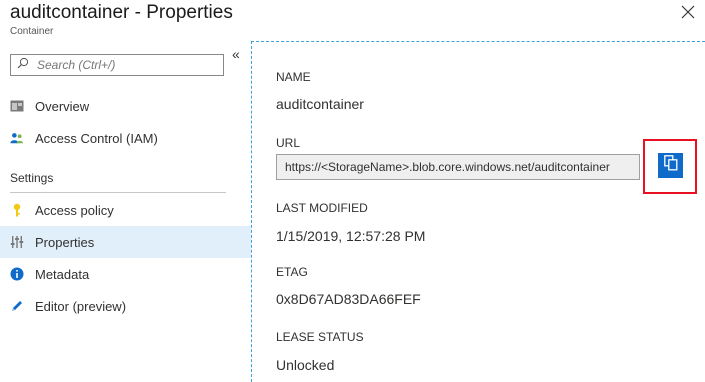 Image resolution: width=705 pixels, height=382 pixels. What do you see at coordinates (74, 210) in the screenshot?
I see `sidebar-item-label: Access policy` at bounding box center [74, 210].